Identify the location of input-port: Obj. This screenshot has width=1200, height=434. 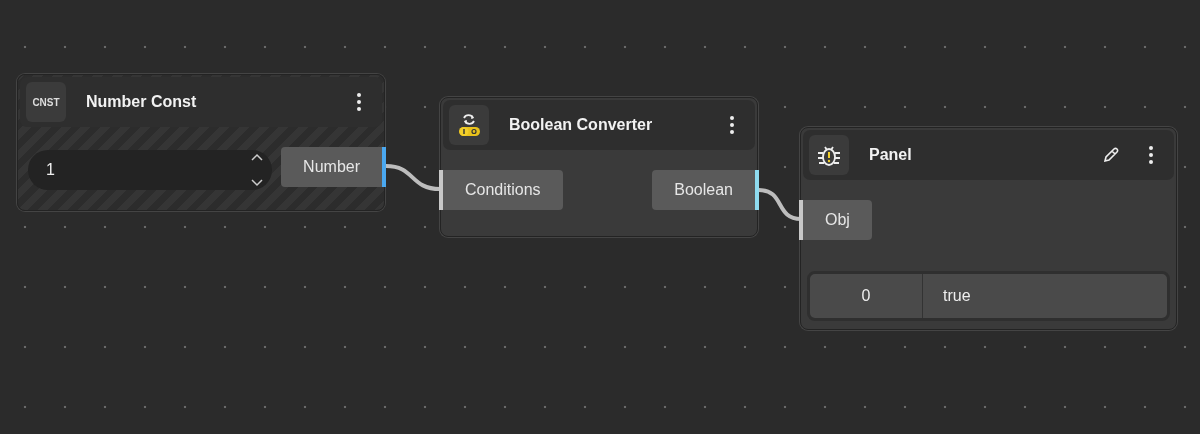
(835, 220).